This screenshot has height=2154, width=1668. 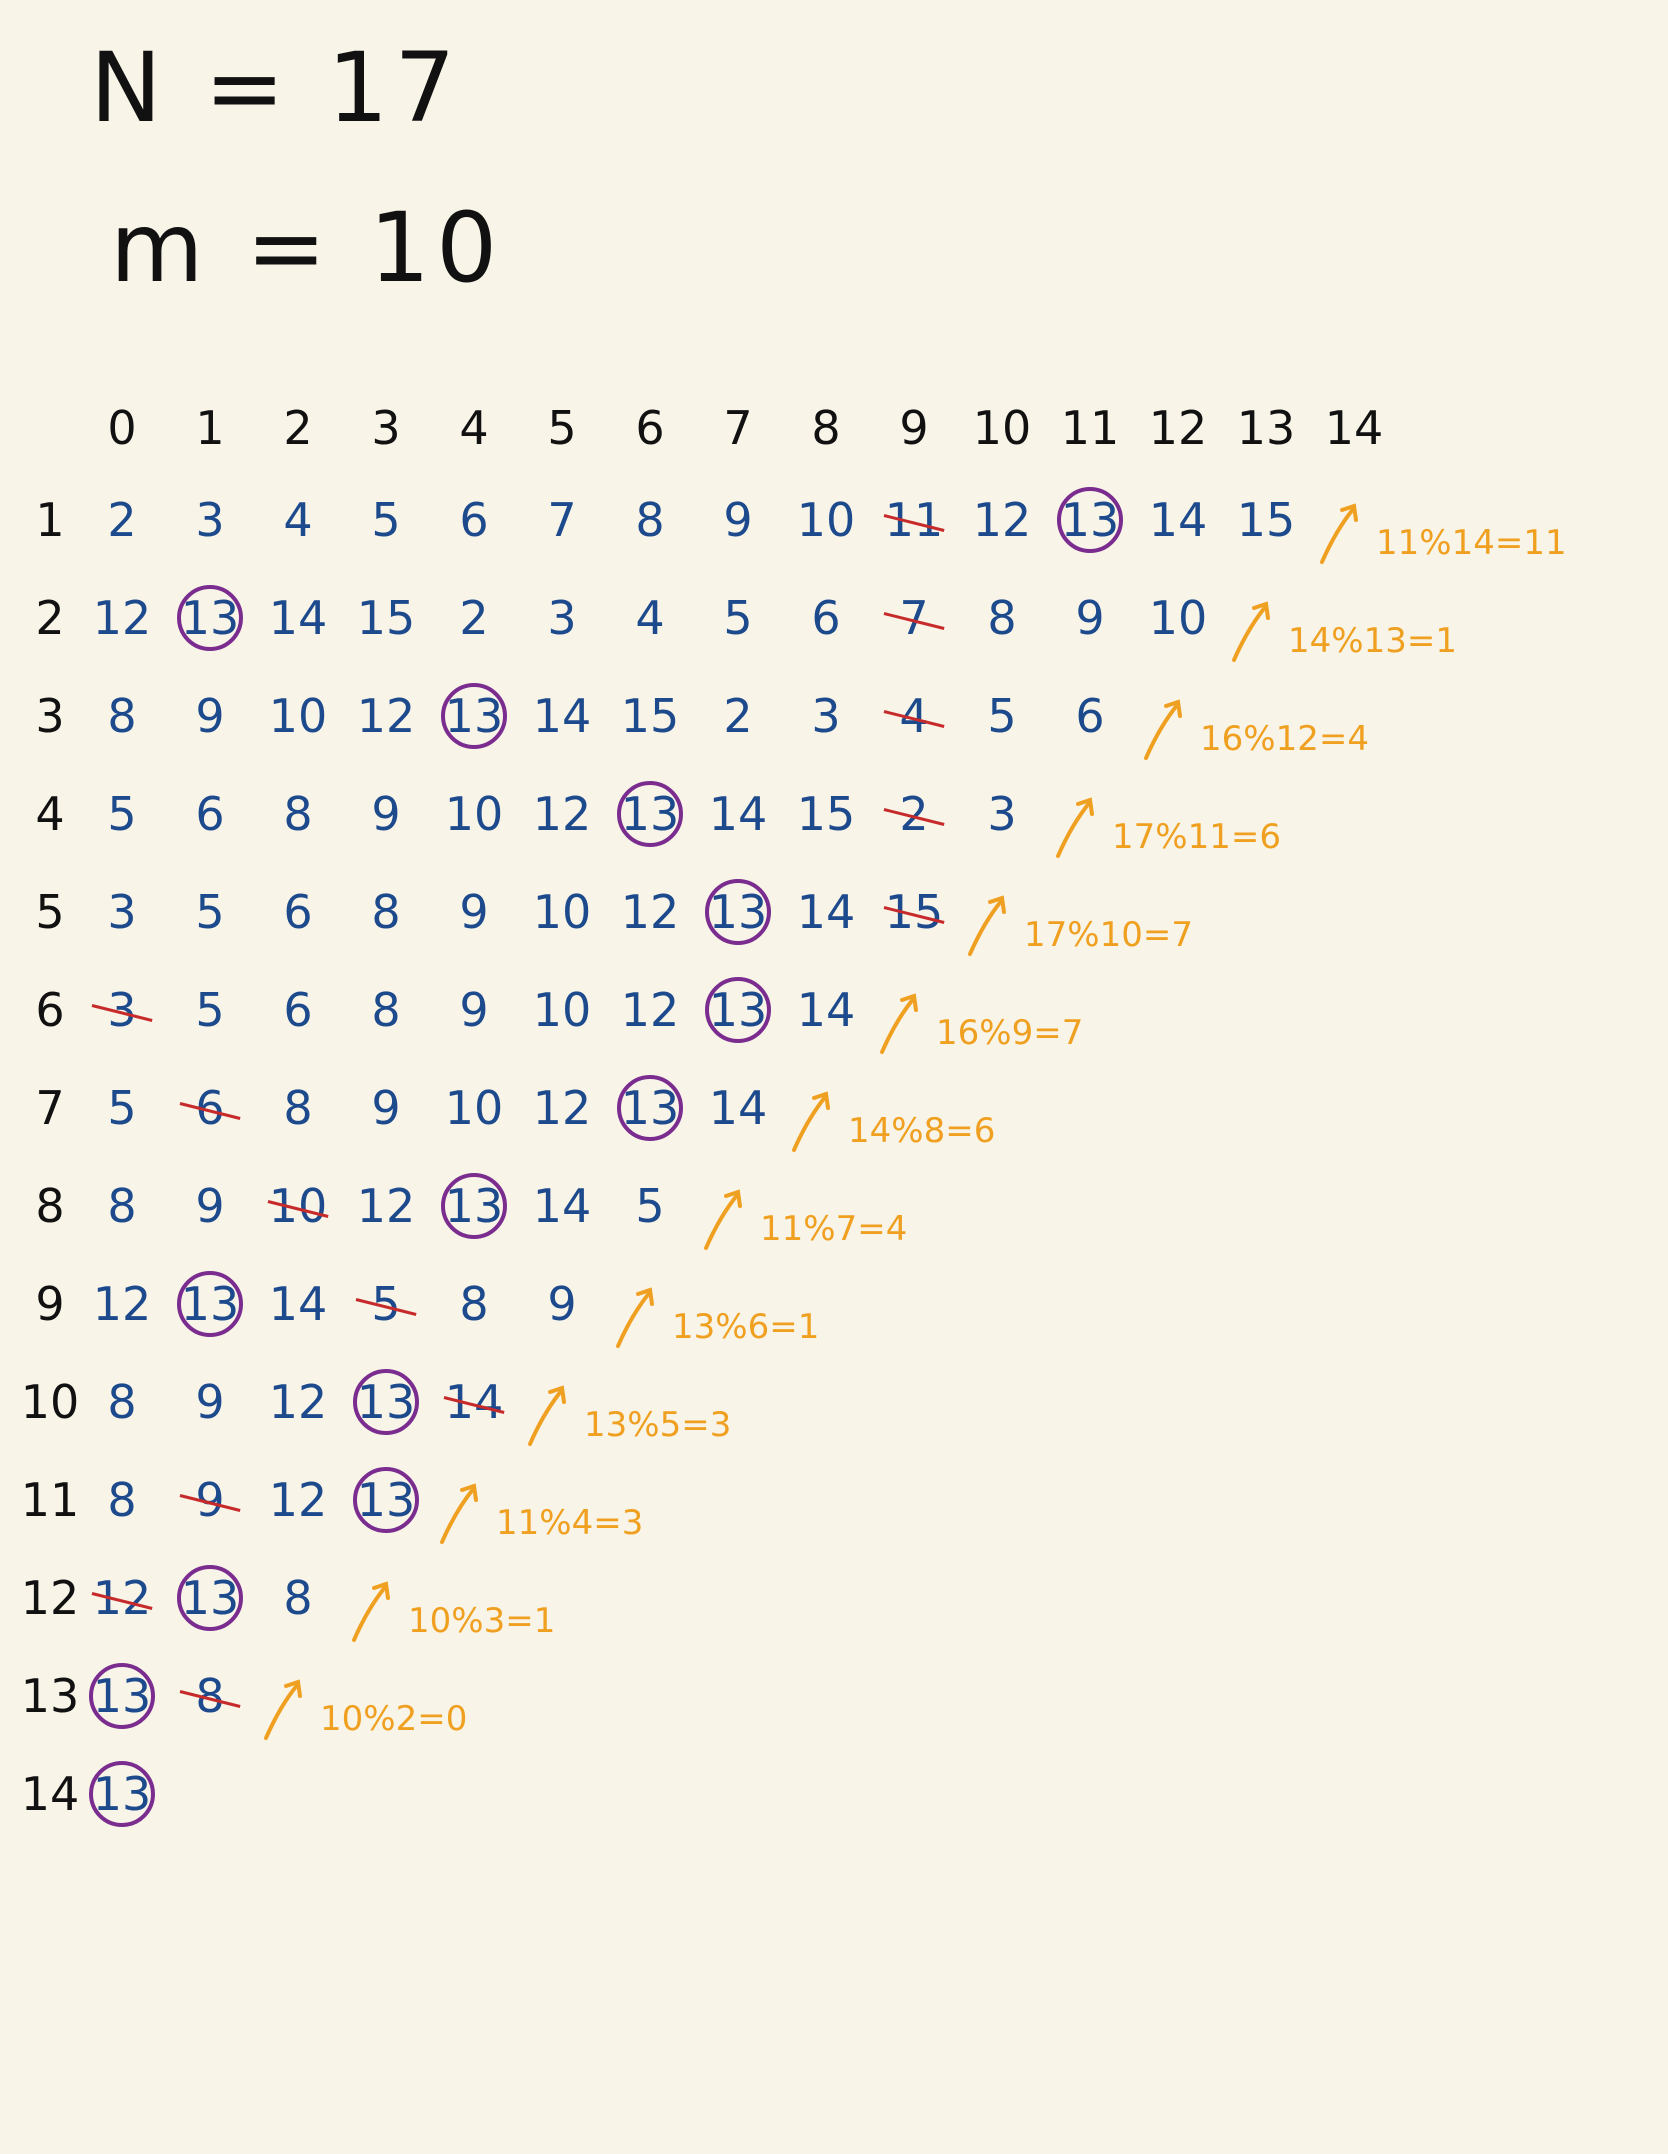 I want to click on modulo-annotation: 10%2=0, so click(x=394, y=1719).